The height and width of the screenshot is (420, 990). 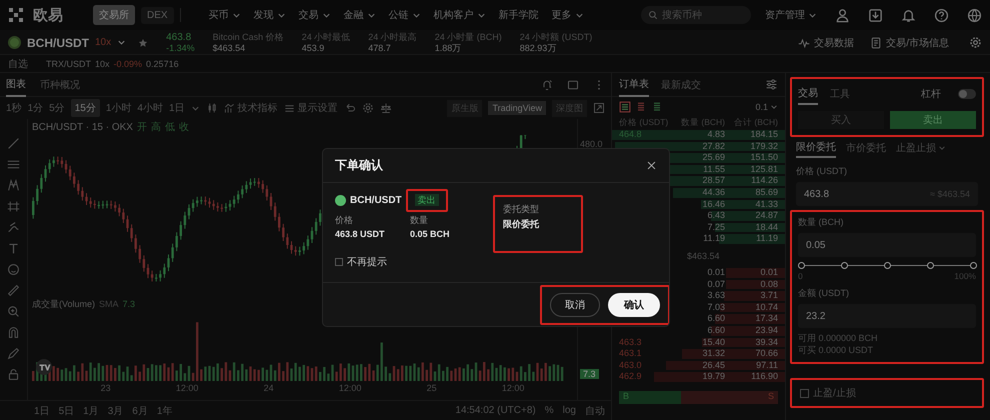 I want to click on help-icon, so click(x=941, y=15).